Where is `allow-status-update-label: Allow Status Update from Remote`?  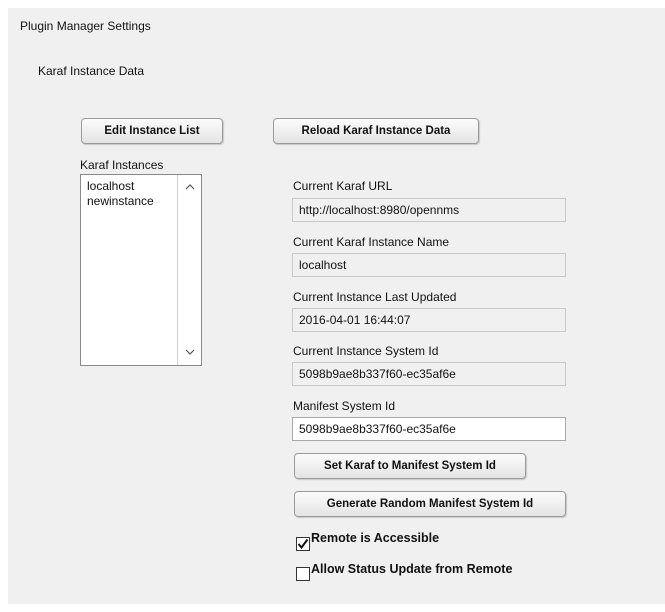
allow-status-update-label: Allow Status Update from Remote is located at coordinates (412, 569).